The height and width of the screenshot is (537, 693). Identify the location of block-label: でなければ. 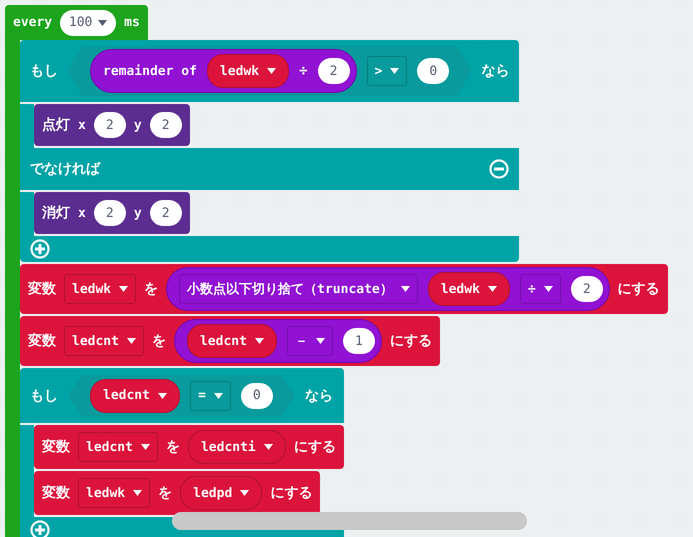
(65, 169).